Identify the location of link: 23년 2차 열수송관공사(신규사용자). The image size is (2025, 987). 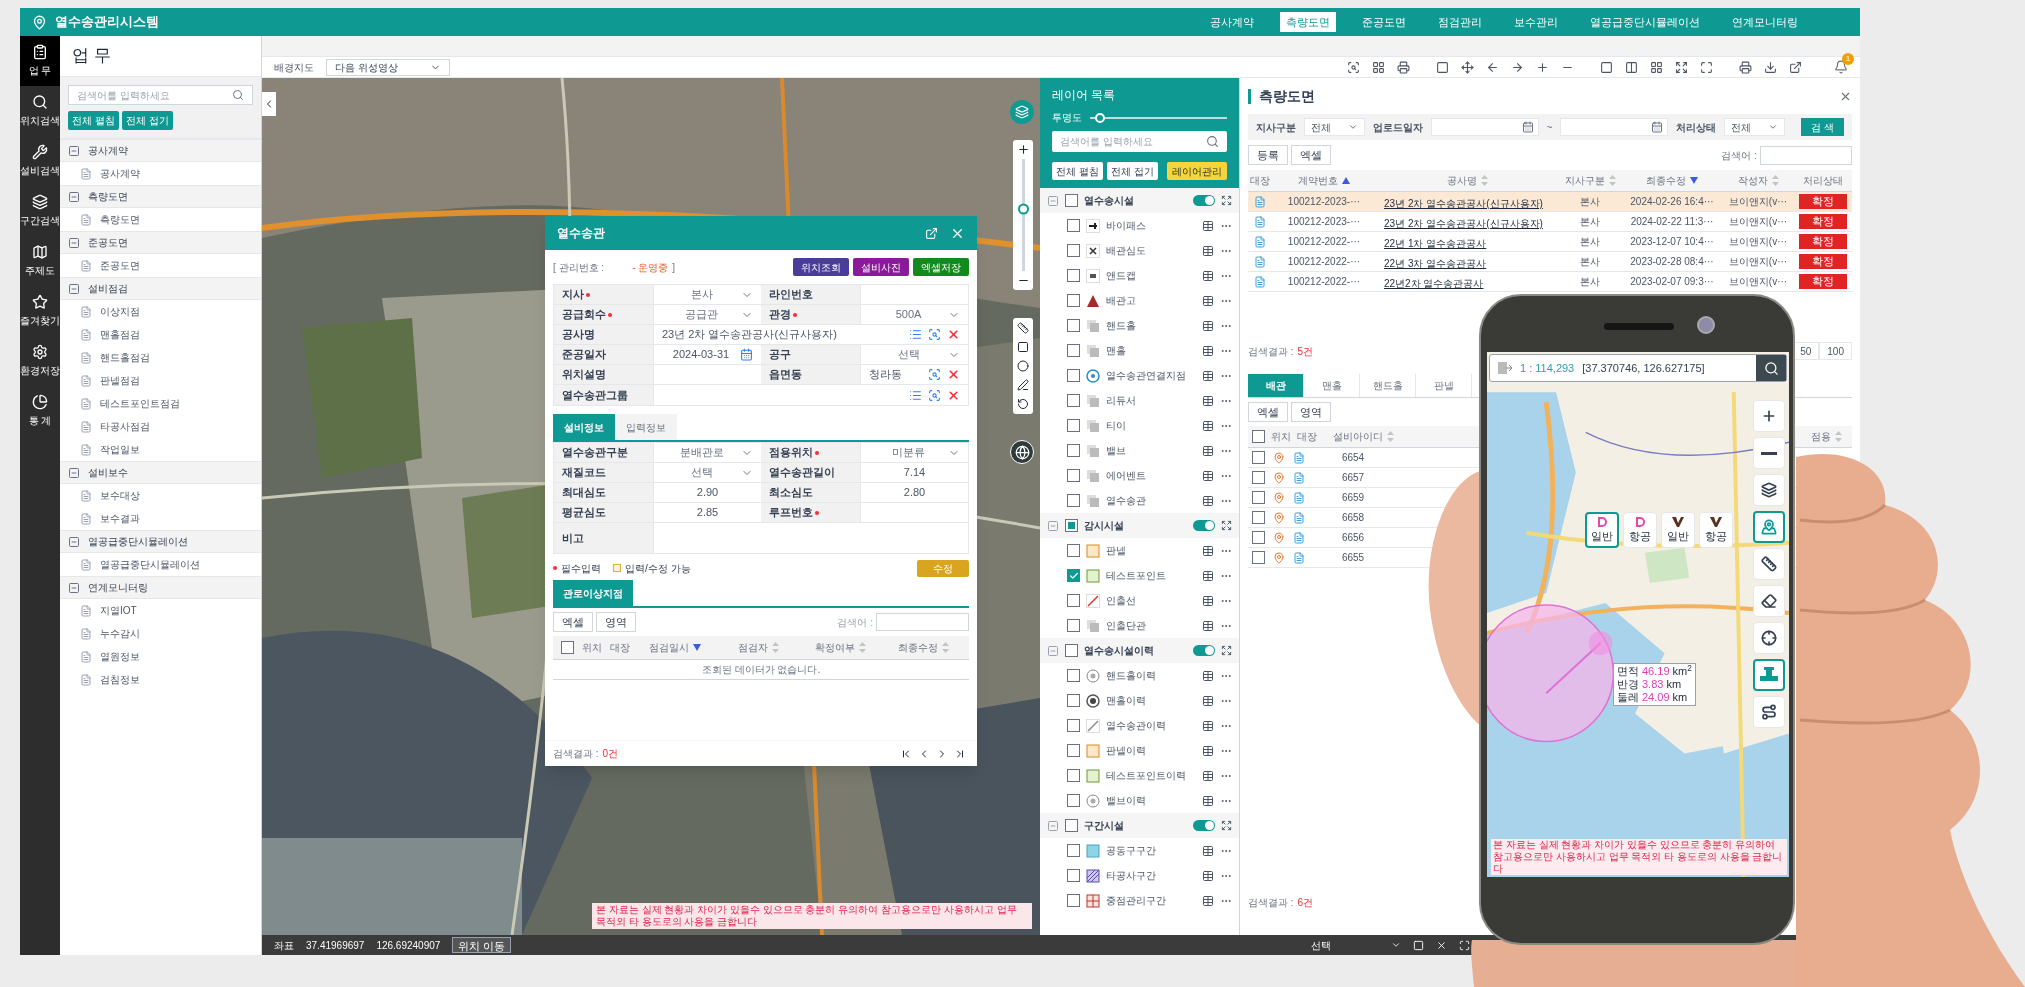
(1463, 223).